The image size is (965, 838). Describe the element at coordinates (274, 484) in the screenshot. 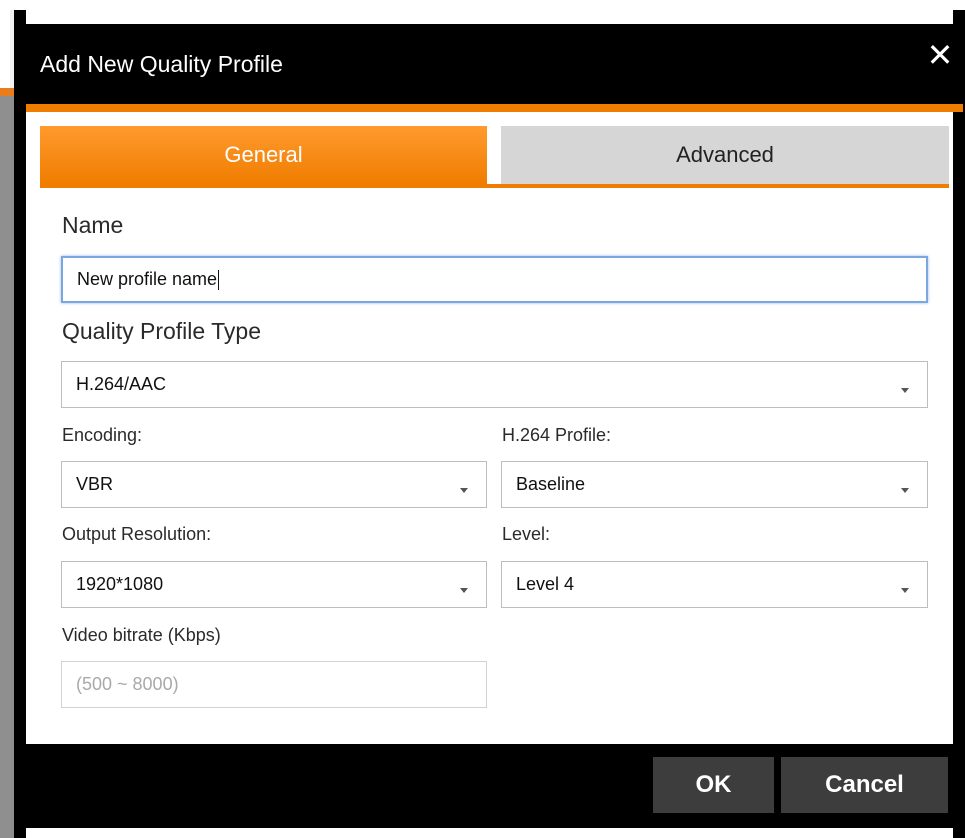

I see `encoding-select: VBR` at that location.